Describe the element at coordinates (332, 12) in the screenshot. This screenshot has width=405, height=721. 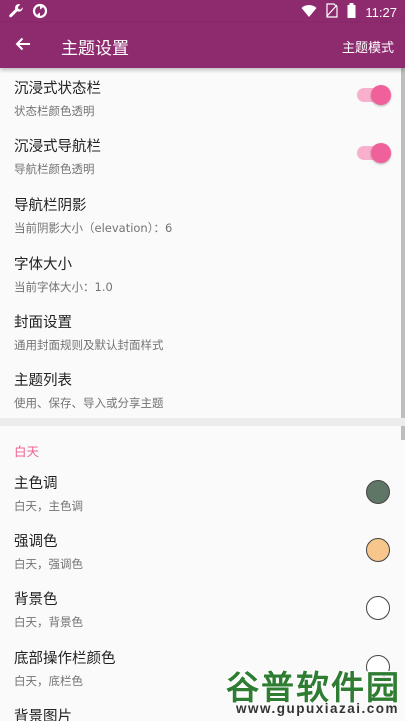
I see `no-sim-icon` at that location.